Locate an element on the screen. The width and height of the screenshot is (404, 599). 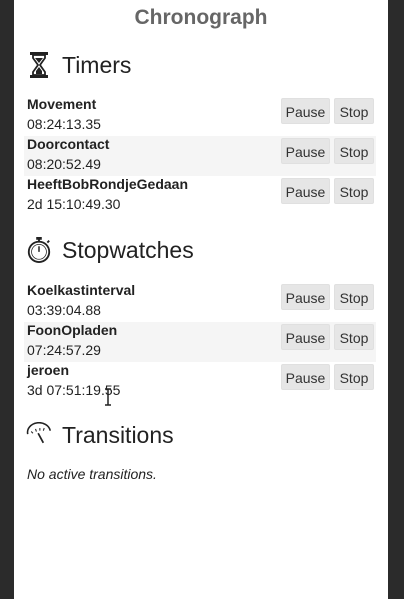
stopwatches-title: Stopwatches is located at coordinates (128, 249).